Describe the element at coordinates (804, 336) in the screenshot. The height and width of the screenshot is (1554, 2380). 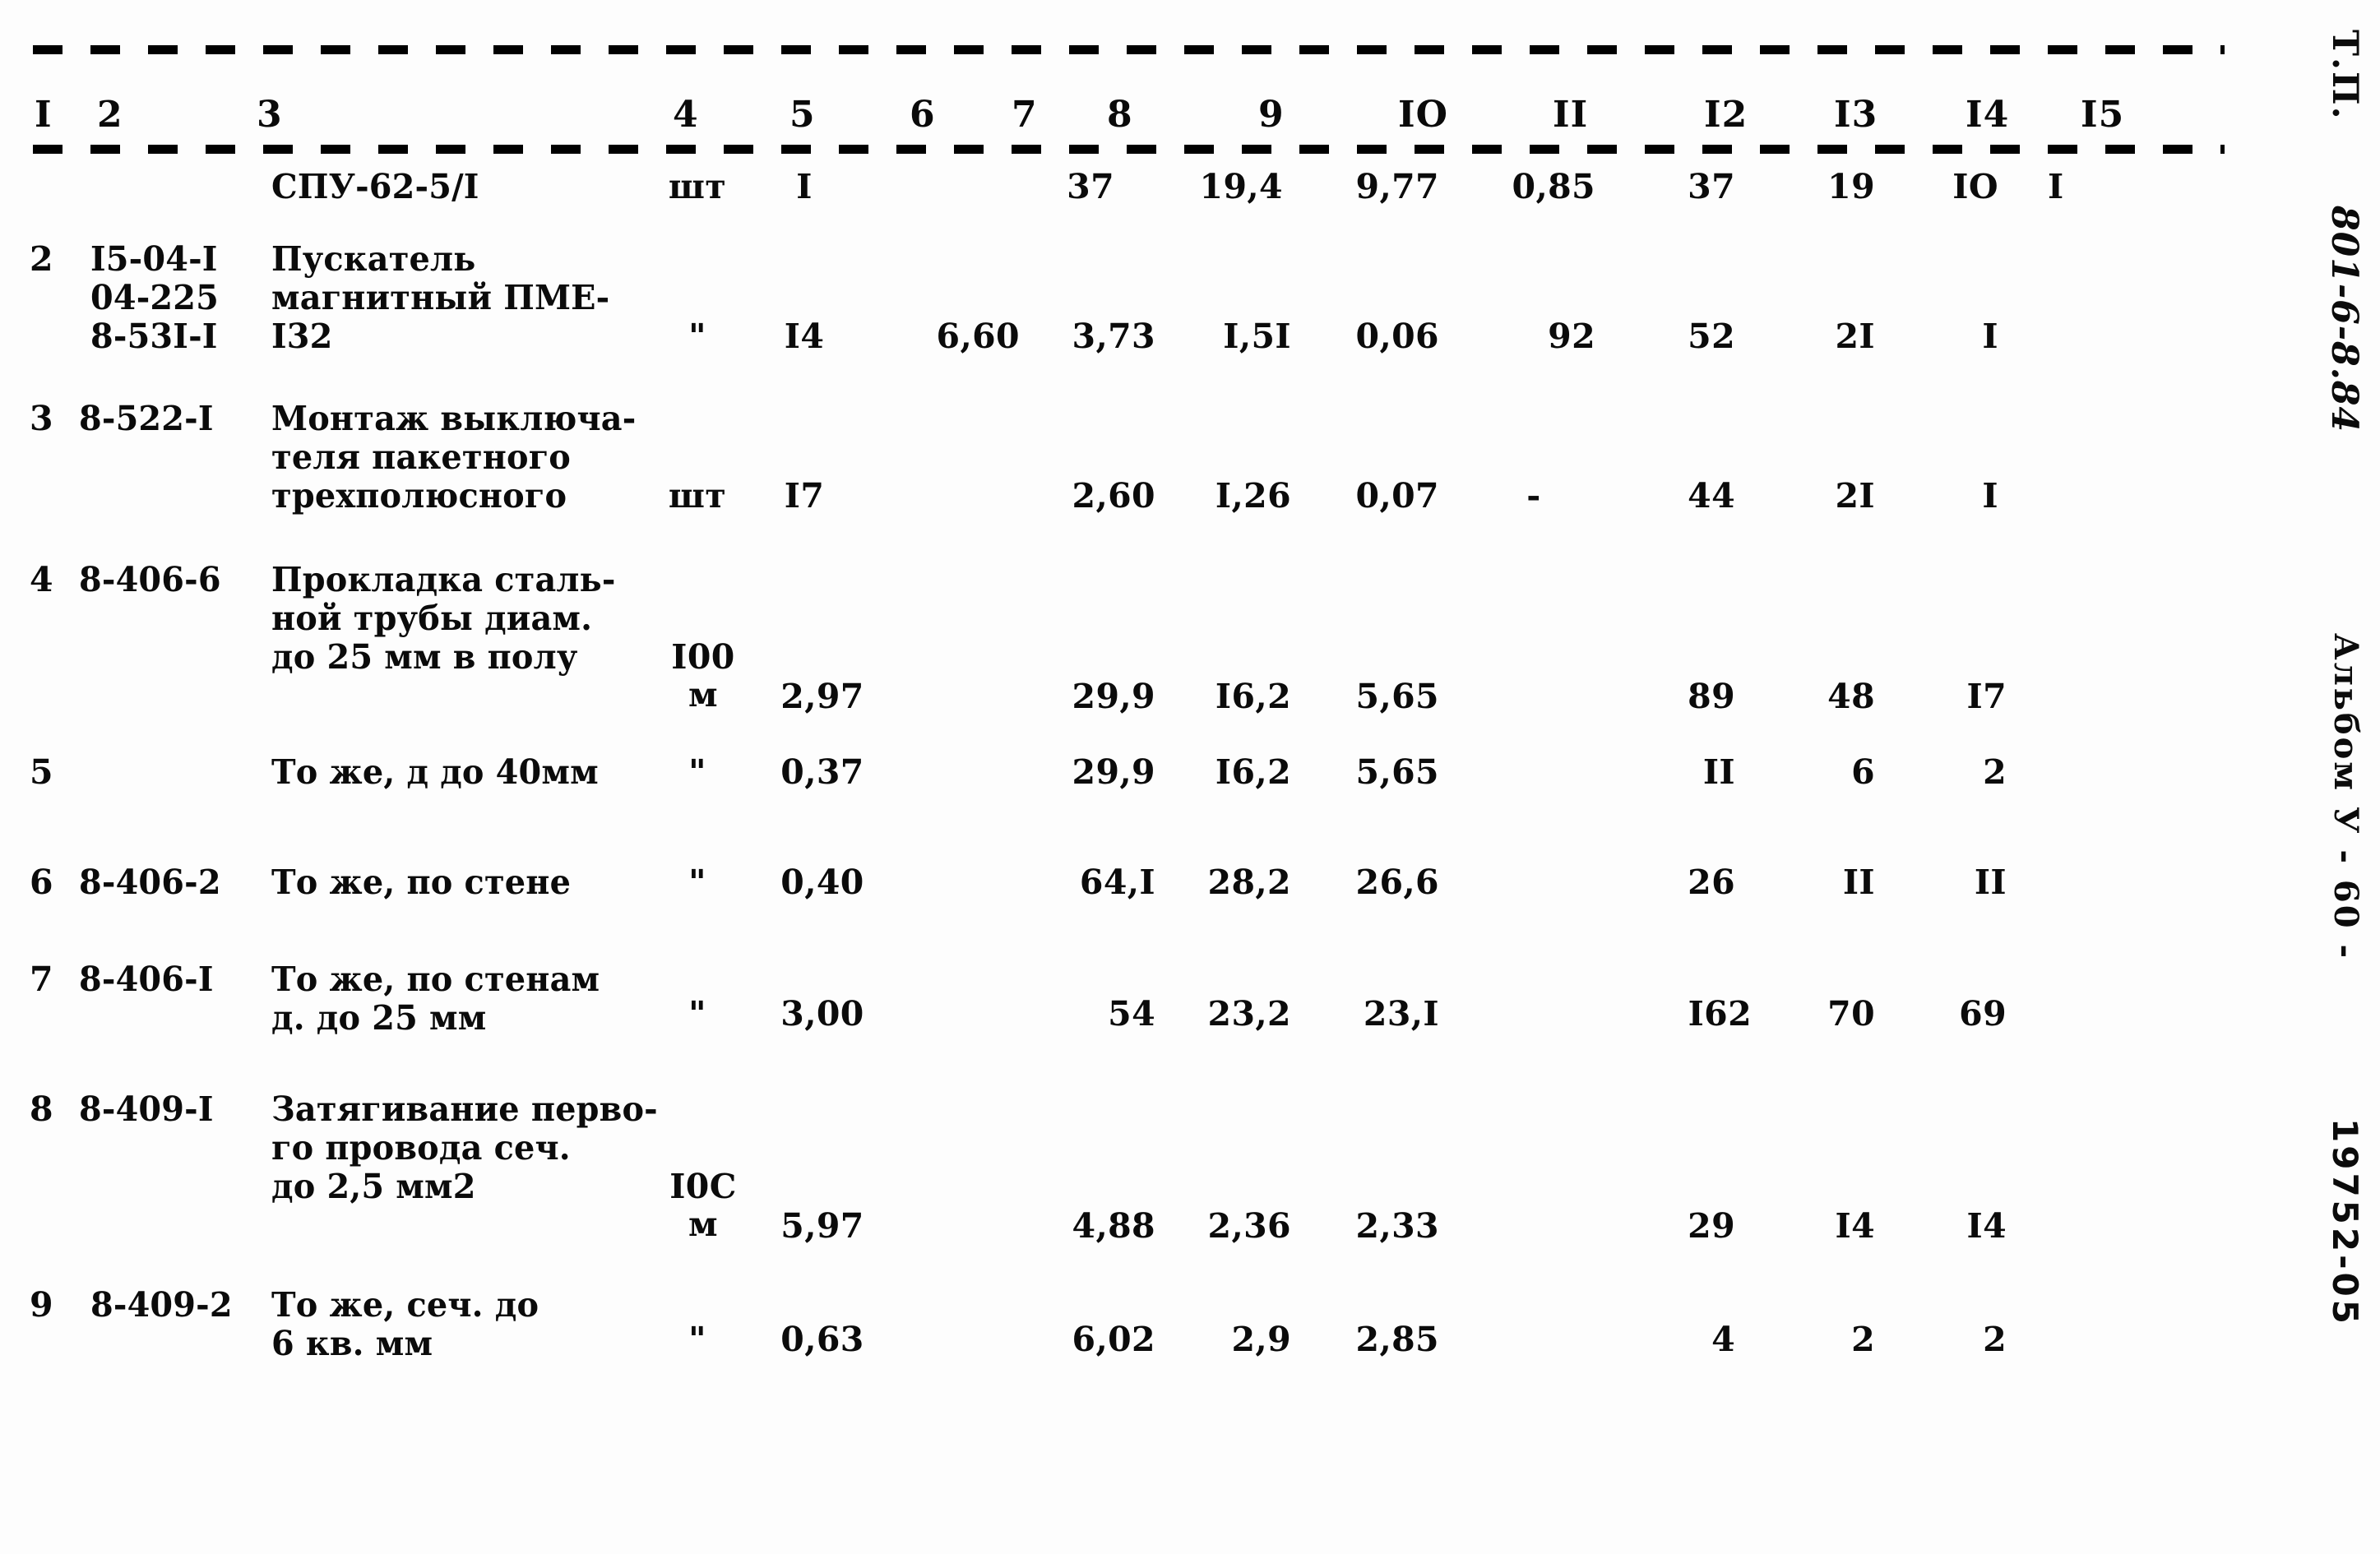
I see `row-2-col5: I4` at that location.